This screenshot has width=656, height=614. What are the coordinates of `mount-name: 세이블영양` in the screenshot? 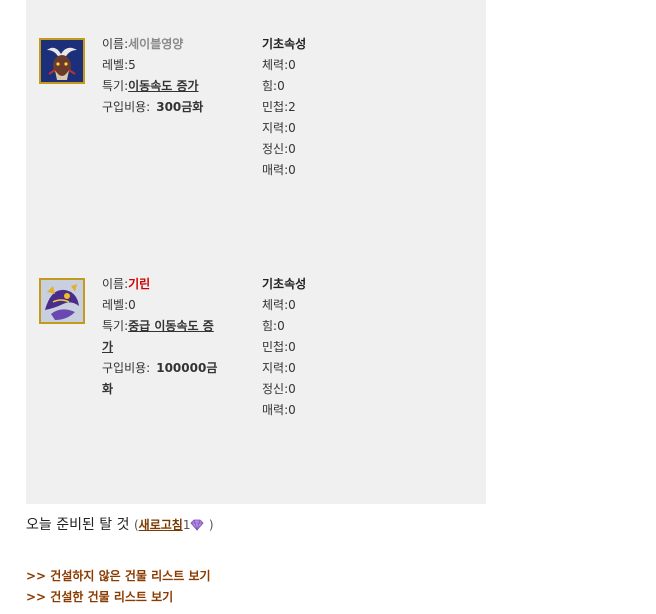 It's located at (156, 44).